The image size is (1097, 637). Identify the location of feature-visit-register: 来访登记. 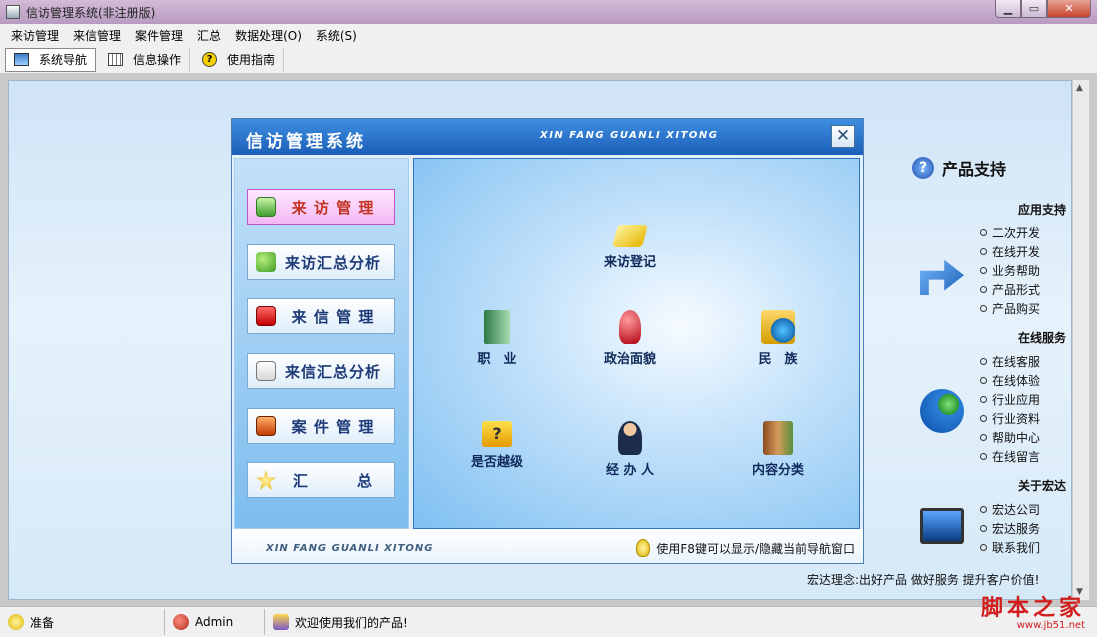
(630, 243).